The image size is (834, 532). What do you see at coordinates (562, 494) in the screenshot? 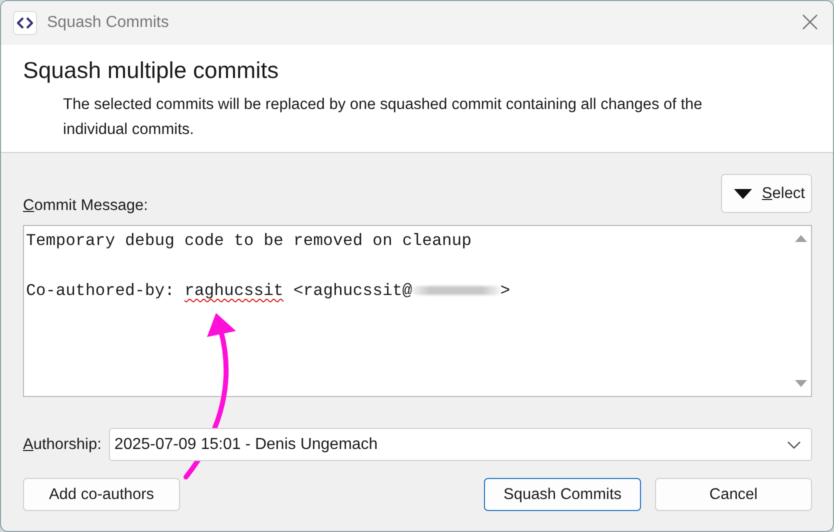
I see `squash-commits-button: Squash Commits` at bounding box center [562, 494].